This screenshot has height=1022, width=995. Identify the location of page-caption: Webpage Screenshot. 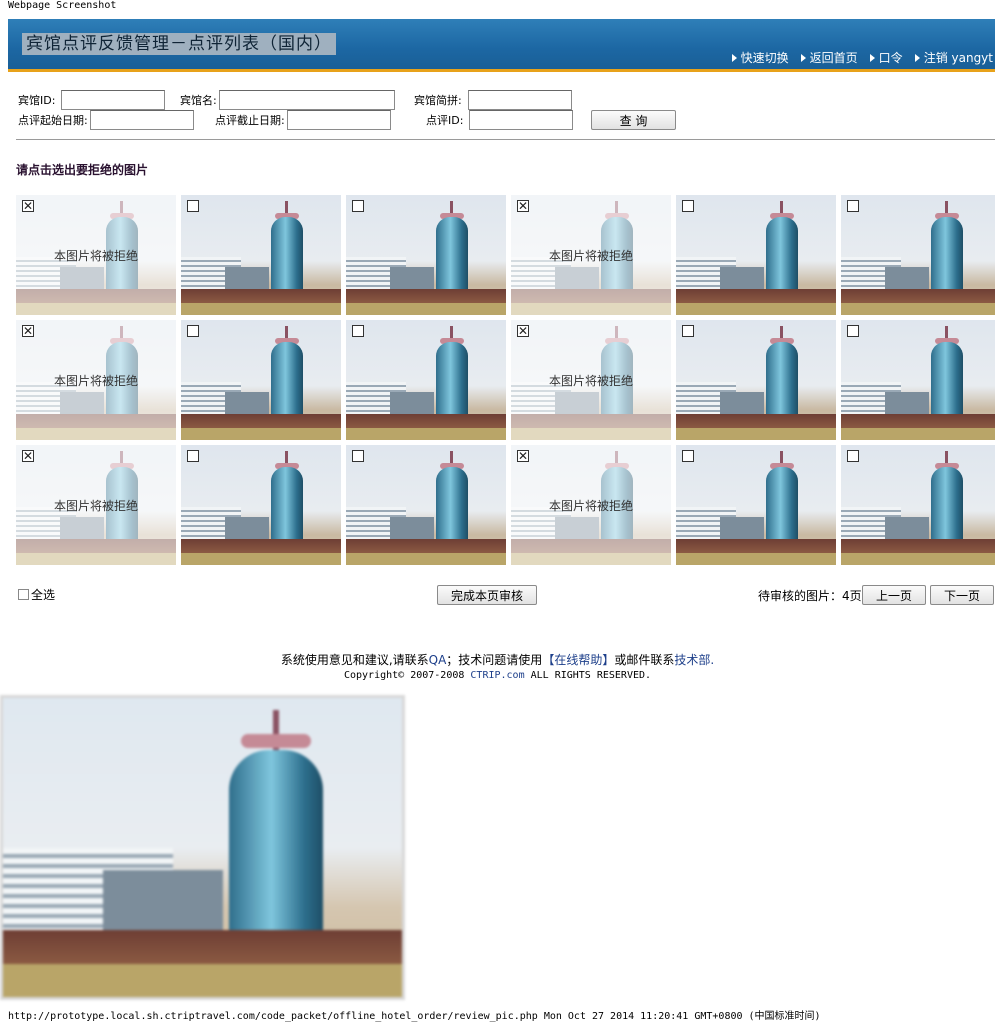
(62, 5).